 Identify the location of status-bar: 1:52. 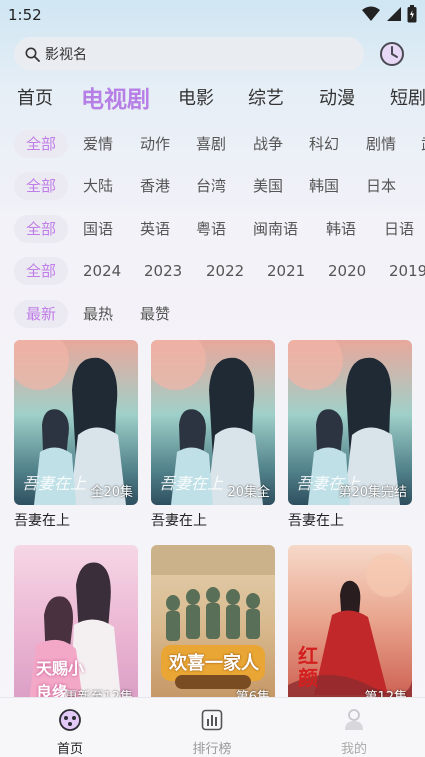
(212, 15).